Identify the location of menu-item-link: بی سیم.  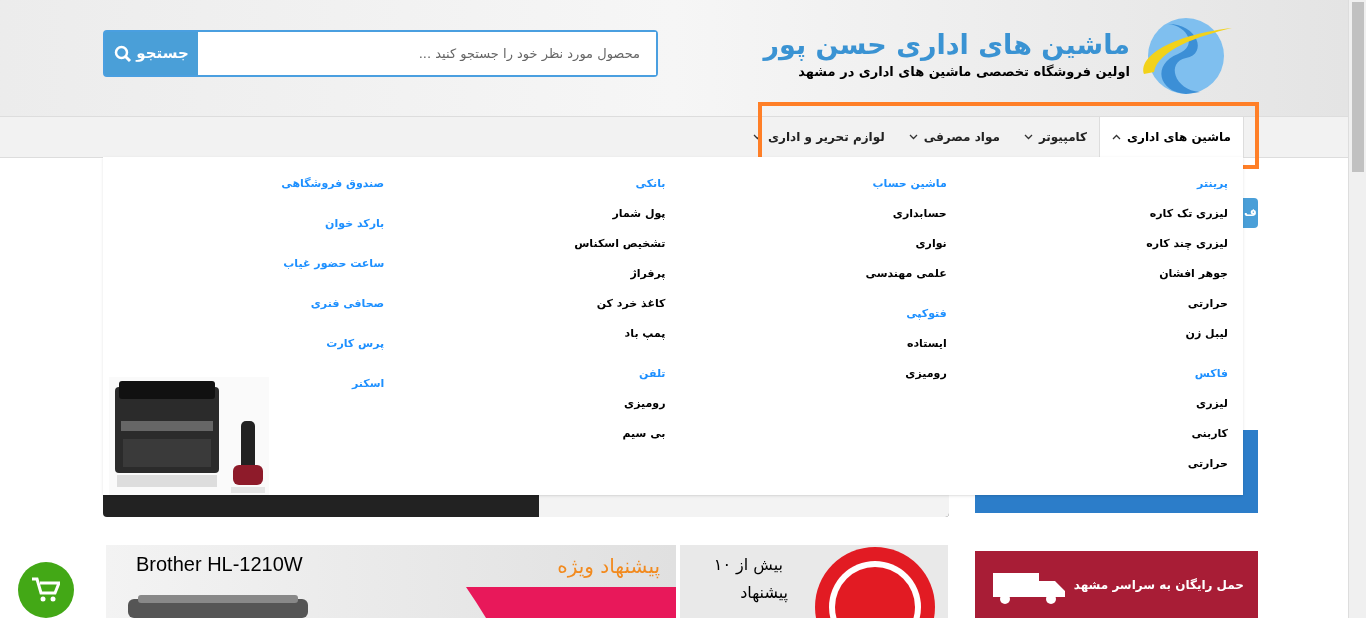
(644, 434).